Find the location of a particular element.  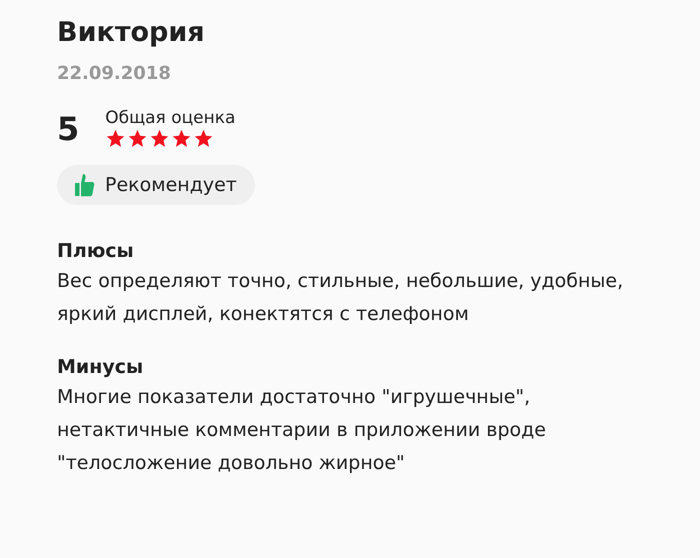

recommend-label: Рекомендует is located at coordinates (171, 185).